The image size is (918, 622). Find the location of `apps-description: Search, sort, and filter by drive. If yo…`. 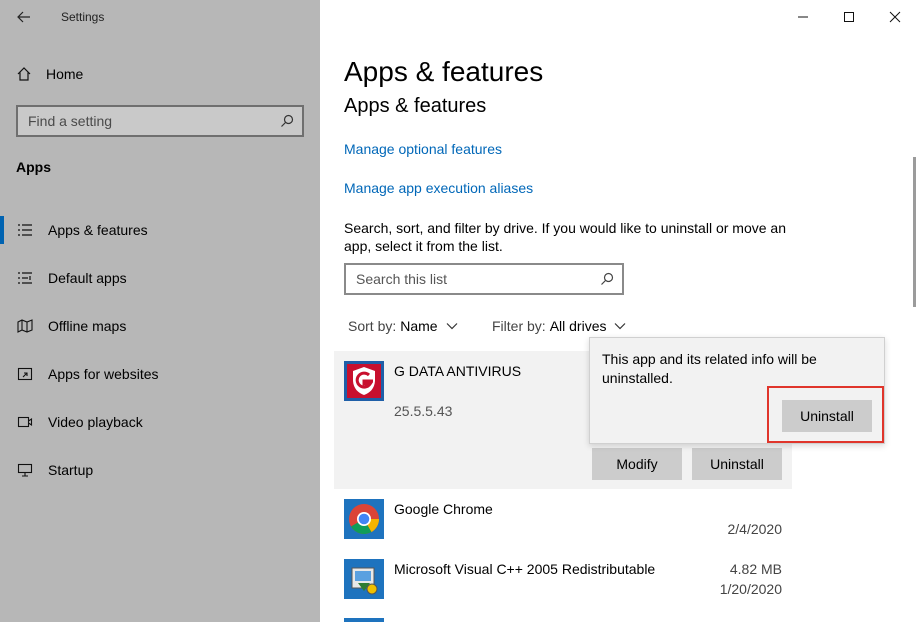

apps-description: Search, sort, and filter by drive. If yo… is located at coordinates (565, 237).